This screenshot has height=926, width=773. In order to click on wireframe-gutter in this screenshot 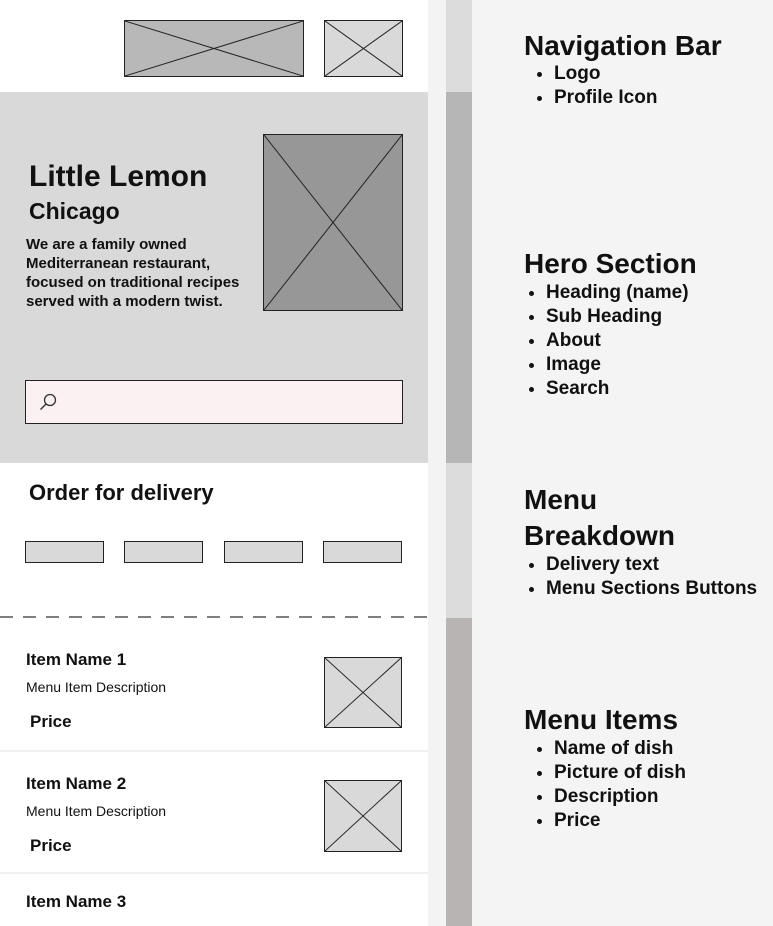, I will do `click(437, 463)`.